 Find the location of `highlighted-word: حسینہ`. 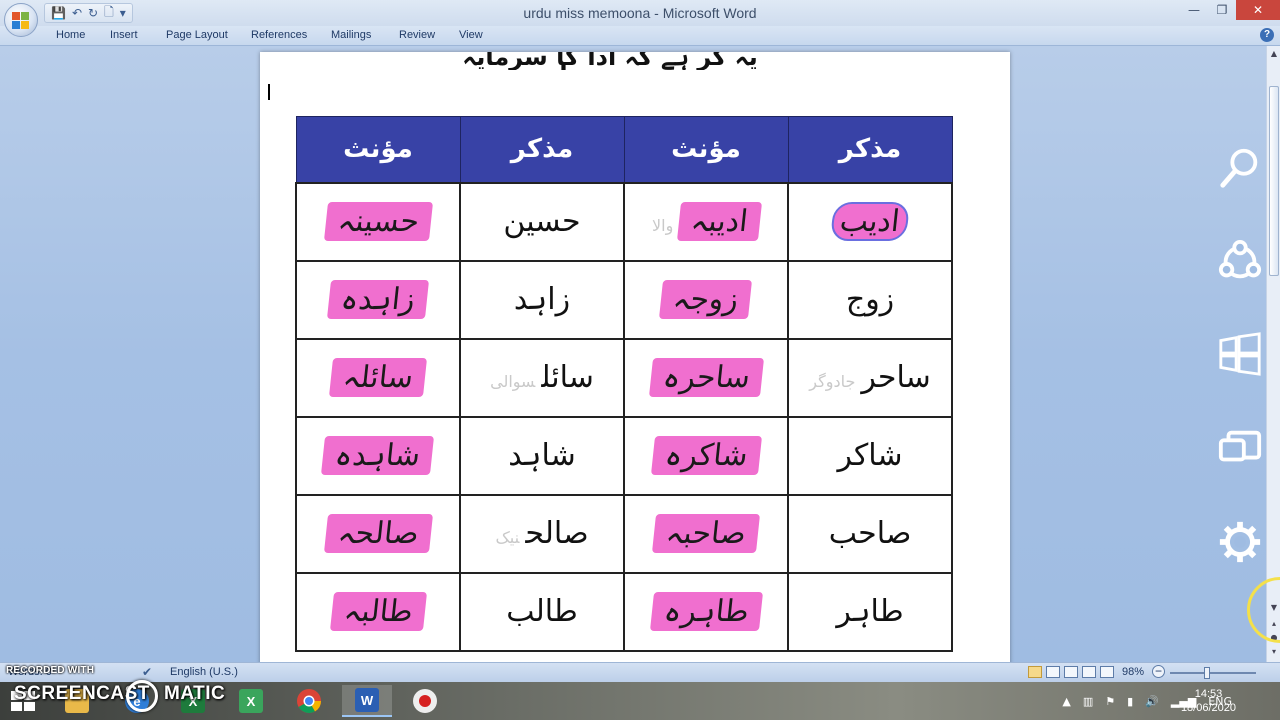

highlighted-word: حسینہ is located at coordinates (378, 221).